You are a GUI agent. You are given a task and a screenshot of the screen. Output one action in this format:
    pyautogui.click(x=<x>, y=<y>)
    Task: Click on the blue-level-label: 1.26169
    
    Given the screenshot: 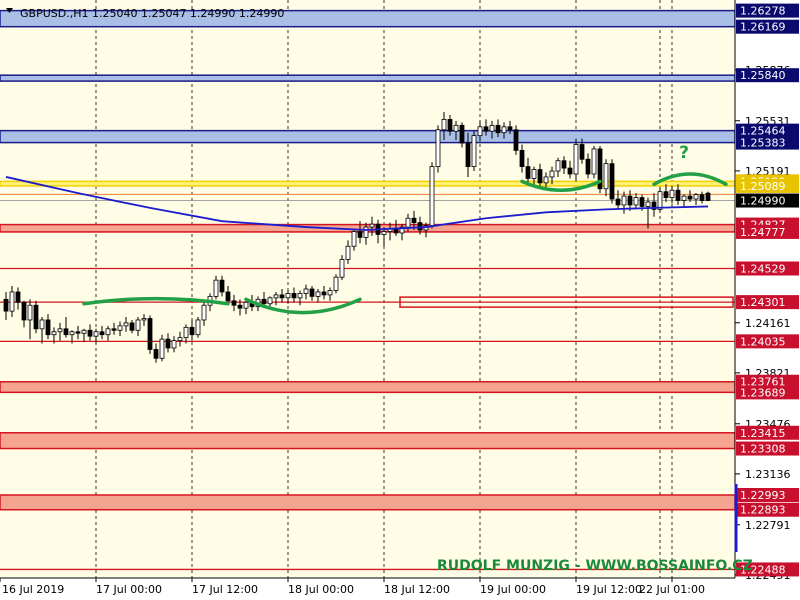 What is the action you would take?
    pyautogui.click(x=763, y=27)
    